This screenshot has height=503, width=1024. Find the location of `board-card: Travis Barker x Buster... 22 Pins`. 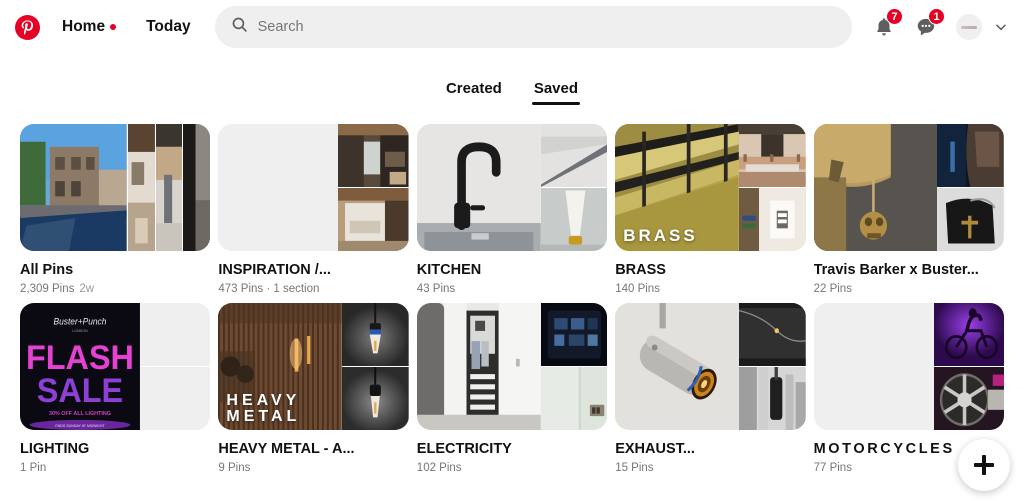

board-card: Travis Barker x Buster... 22 Pins is located at coordinates (908, 210).